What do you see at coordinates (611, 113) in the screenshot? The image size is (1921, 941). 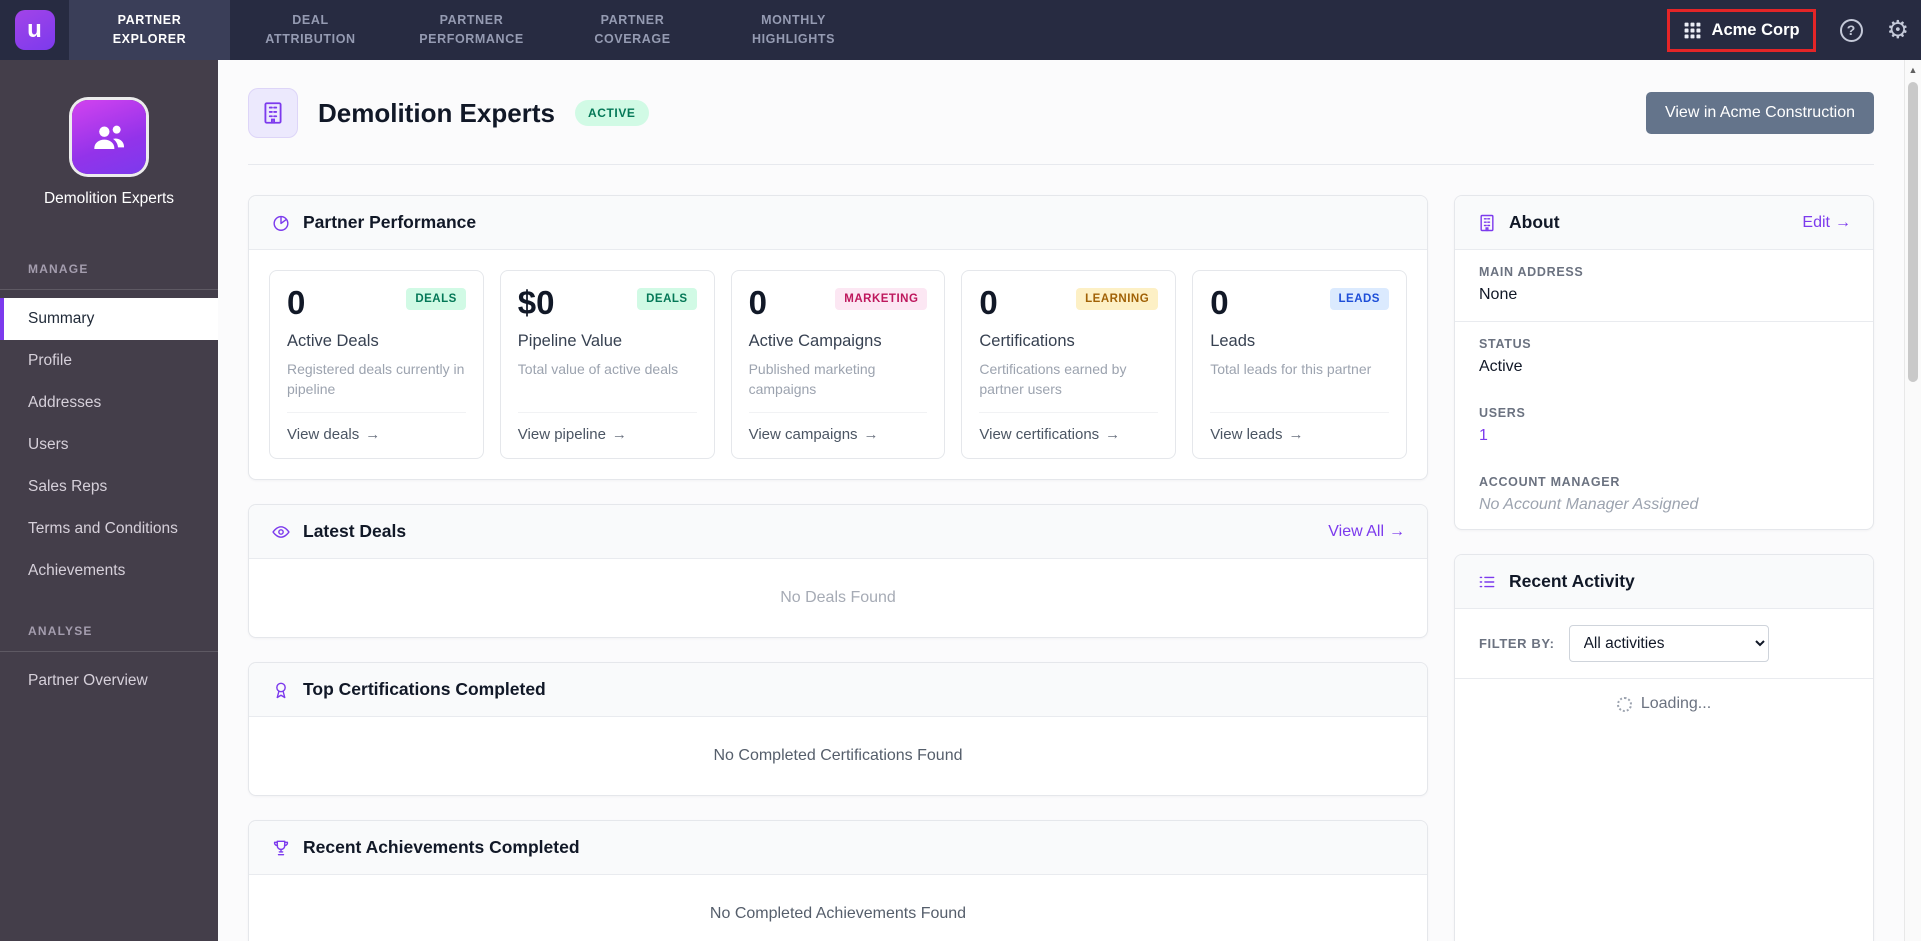 I see `status-badge: Active` at bounding box center [611, 113].